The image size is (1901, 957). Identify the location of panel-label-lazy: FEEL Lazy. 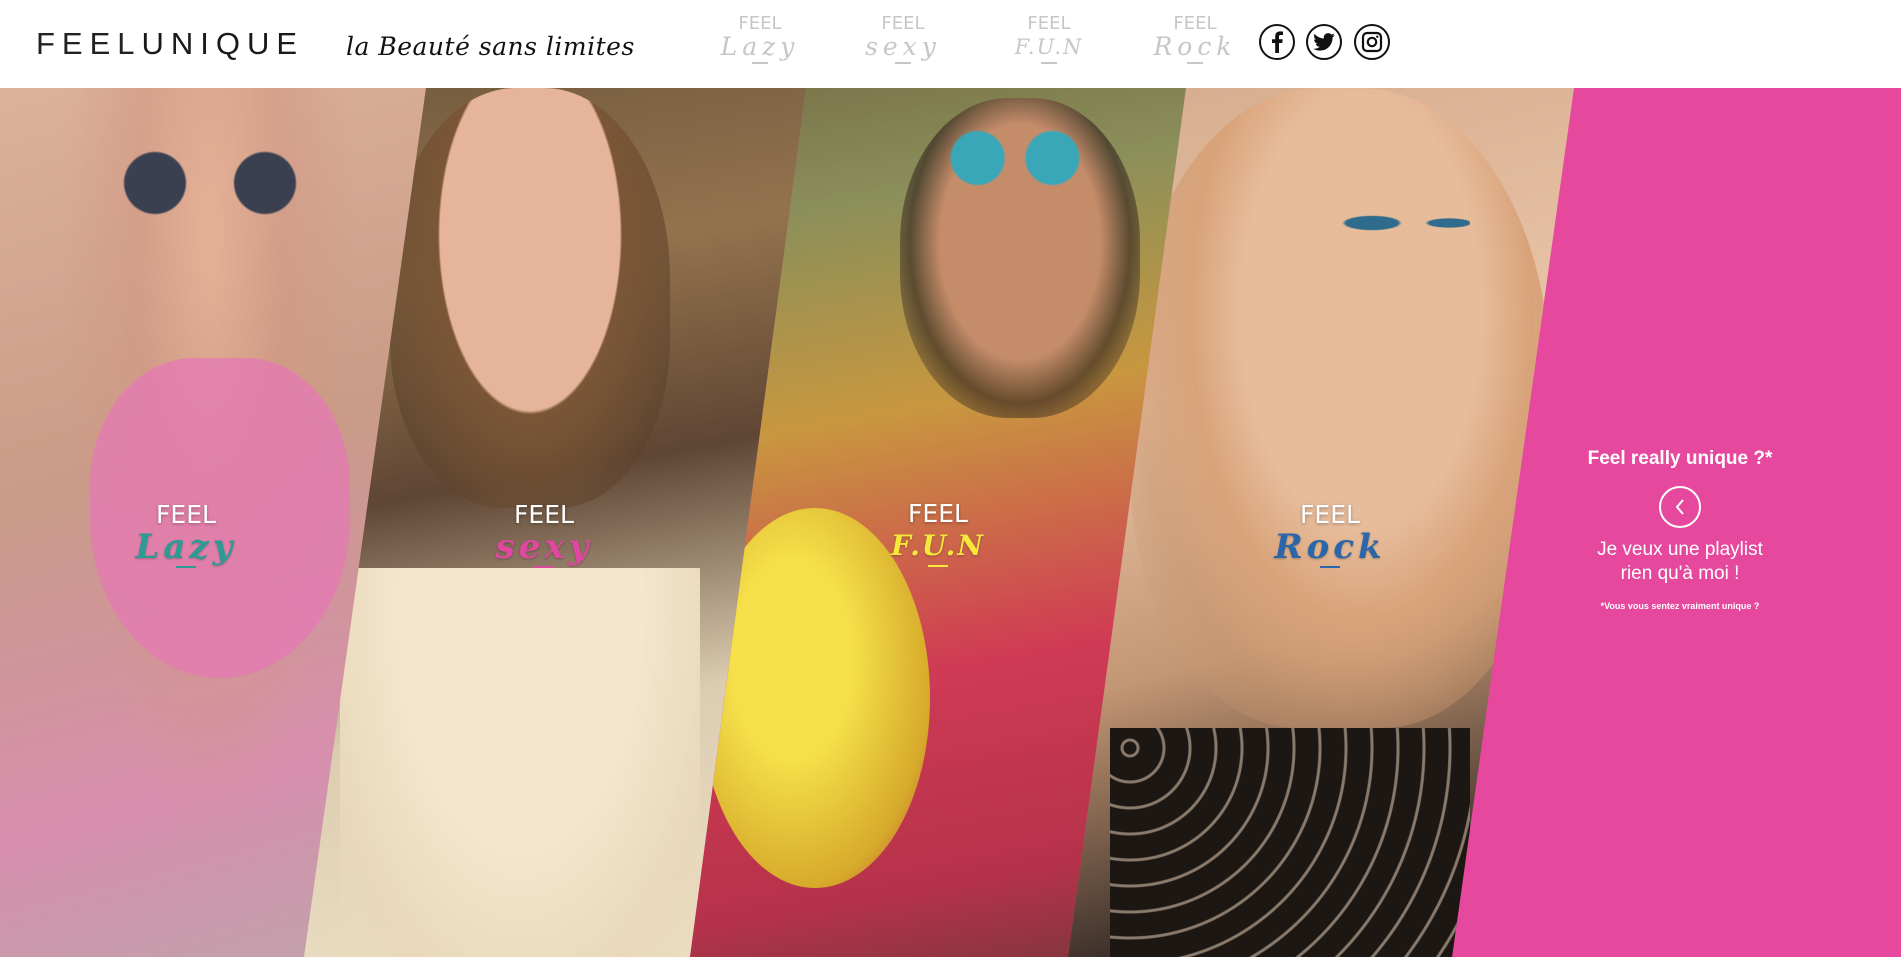
(186, 534).